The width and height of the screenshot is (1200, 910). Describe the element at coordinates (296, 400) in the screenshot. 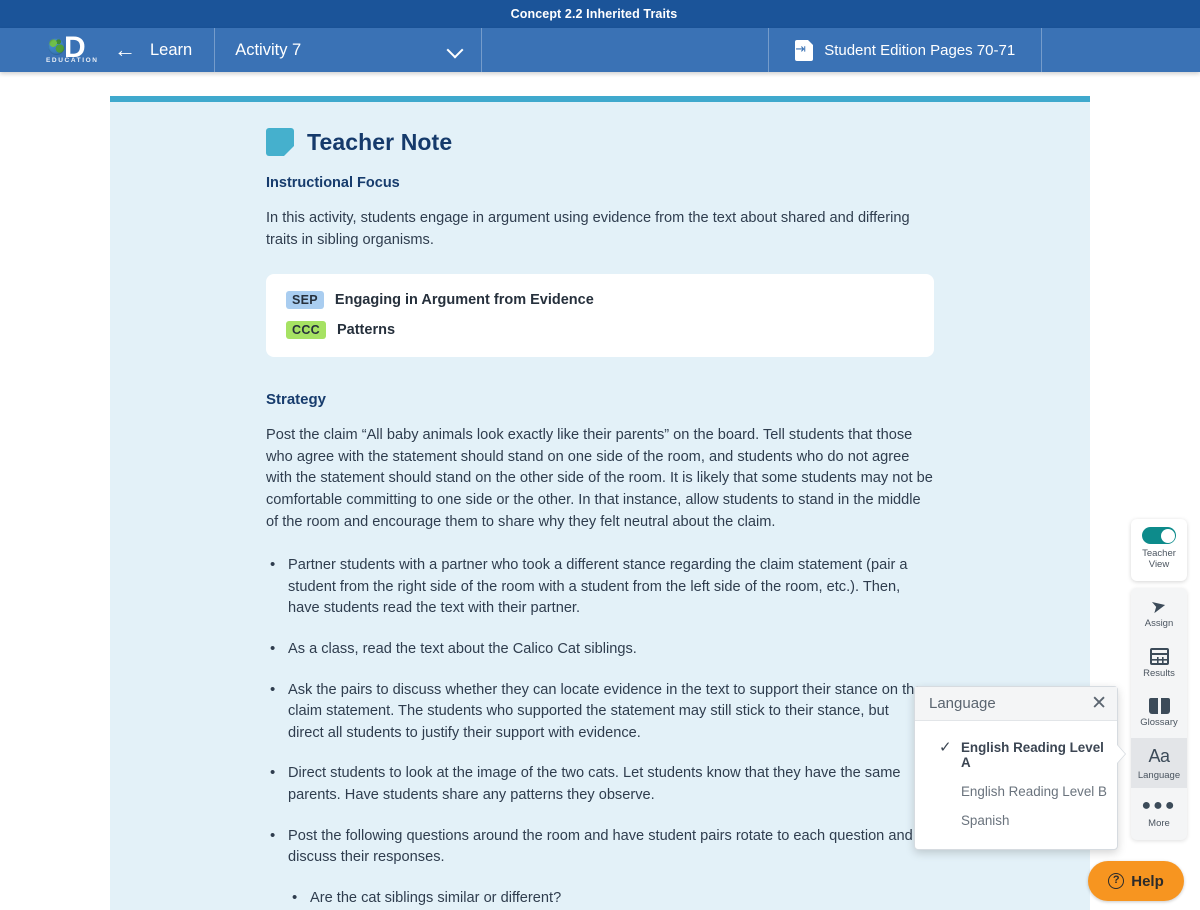

I see `strategy-heading: Strategy` at that location.